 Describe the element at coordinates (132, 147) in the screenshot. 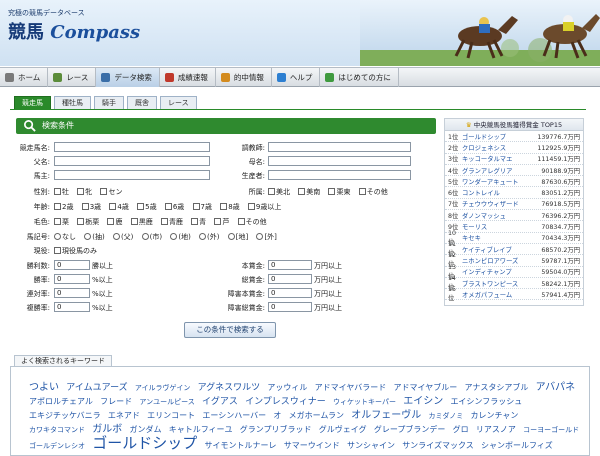

I see `horse-name-input` at that location.